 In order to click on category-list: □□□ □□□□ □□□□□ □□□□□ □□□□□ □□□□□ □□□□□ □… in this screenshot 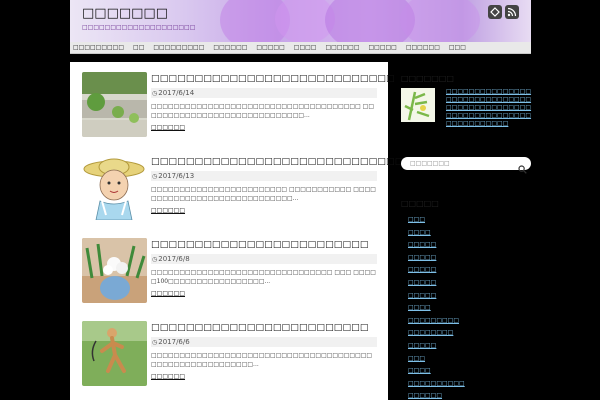, I will do `click(436, 307)`.